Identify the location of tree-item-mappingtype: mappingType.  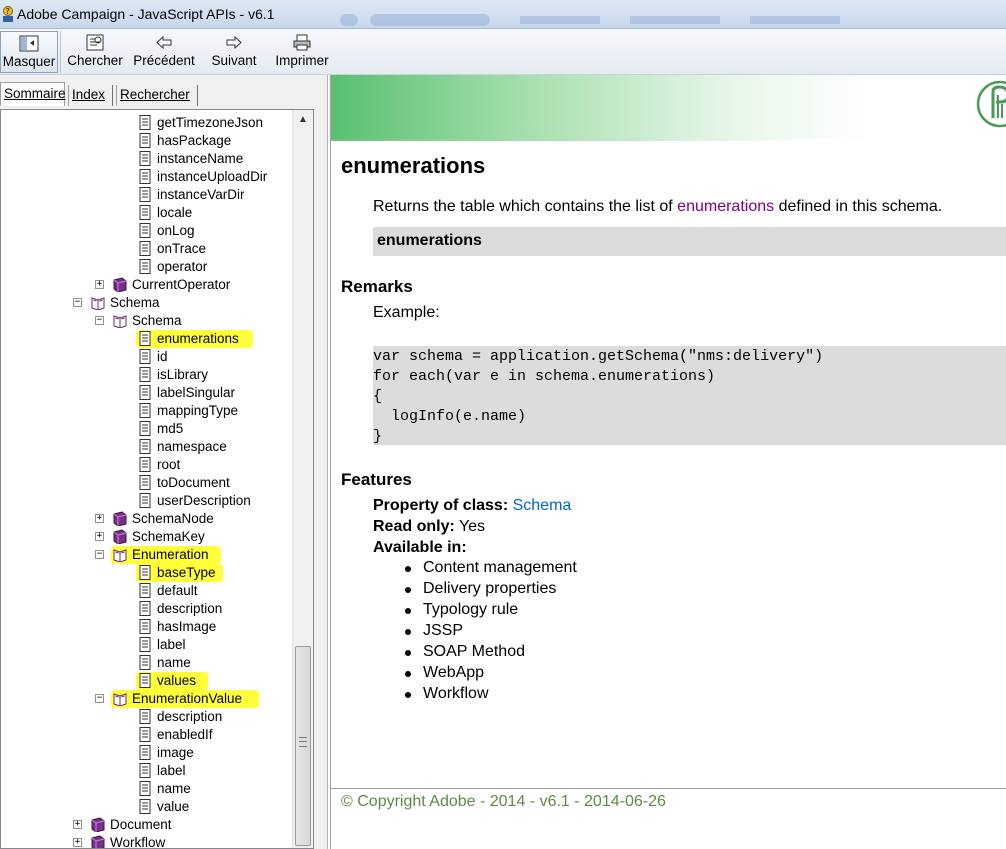
(146, 411).